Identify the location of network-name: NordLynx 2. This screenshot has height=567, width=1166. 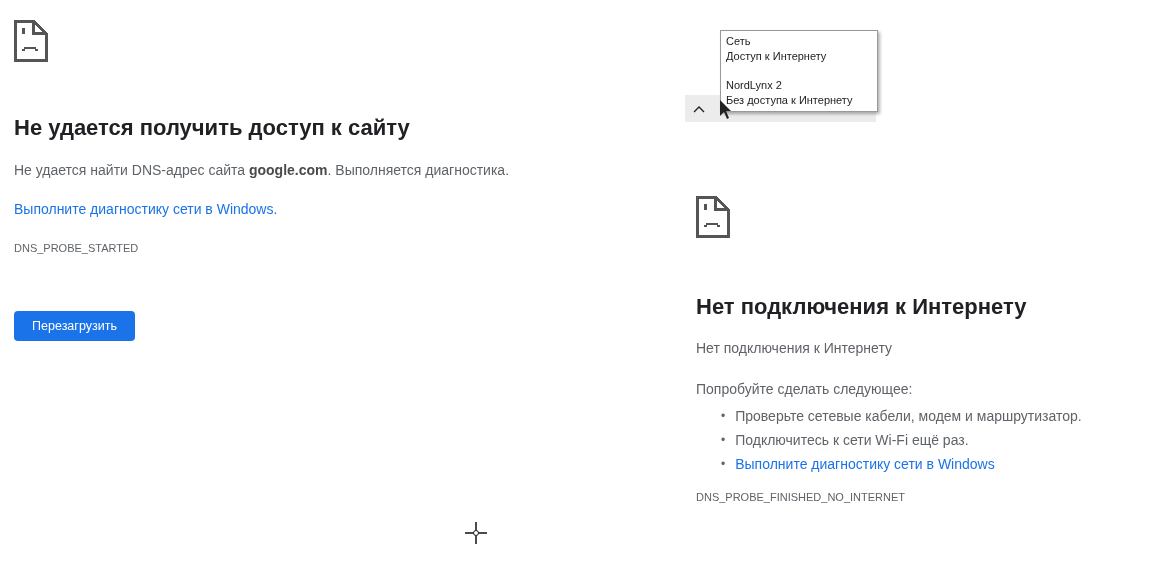
(754, 85).